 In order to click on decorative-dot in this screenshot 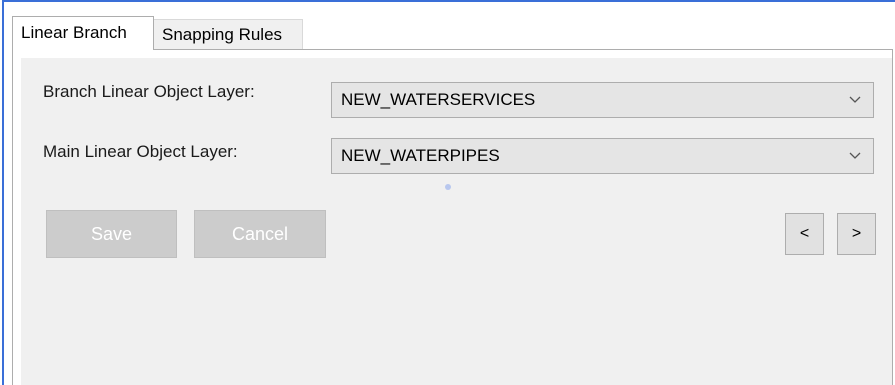, I will do `click(448, 187)`.